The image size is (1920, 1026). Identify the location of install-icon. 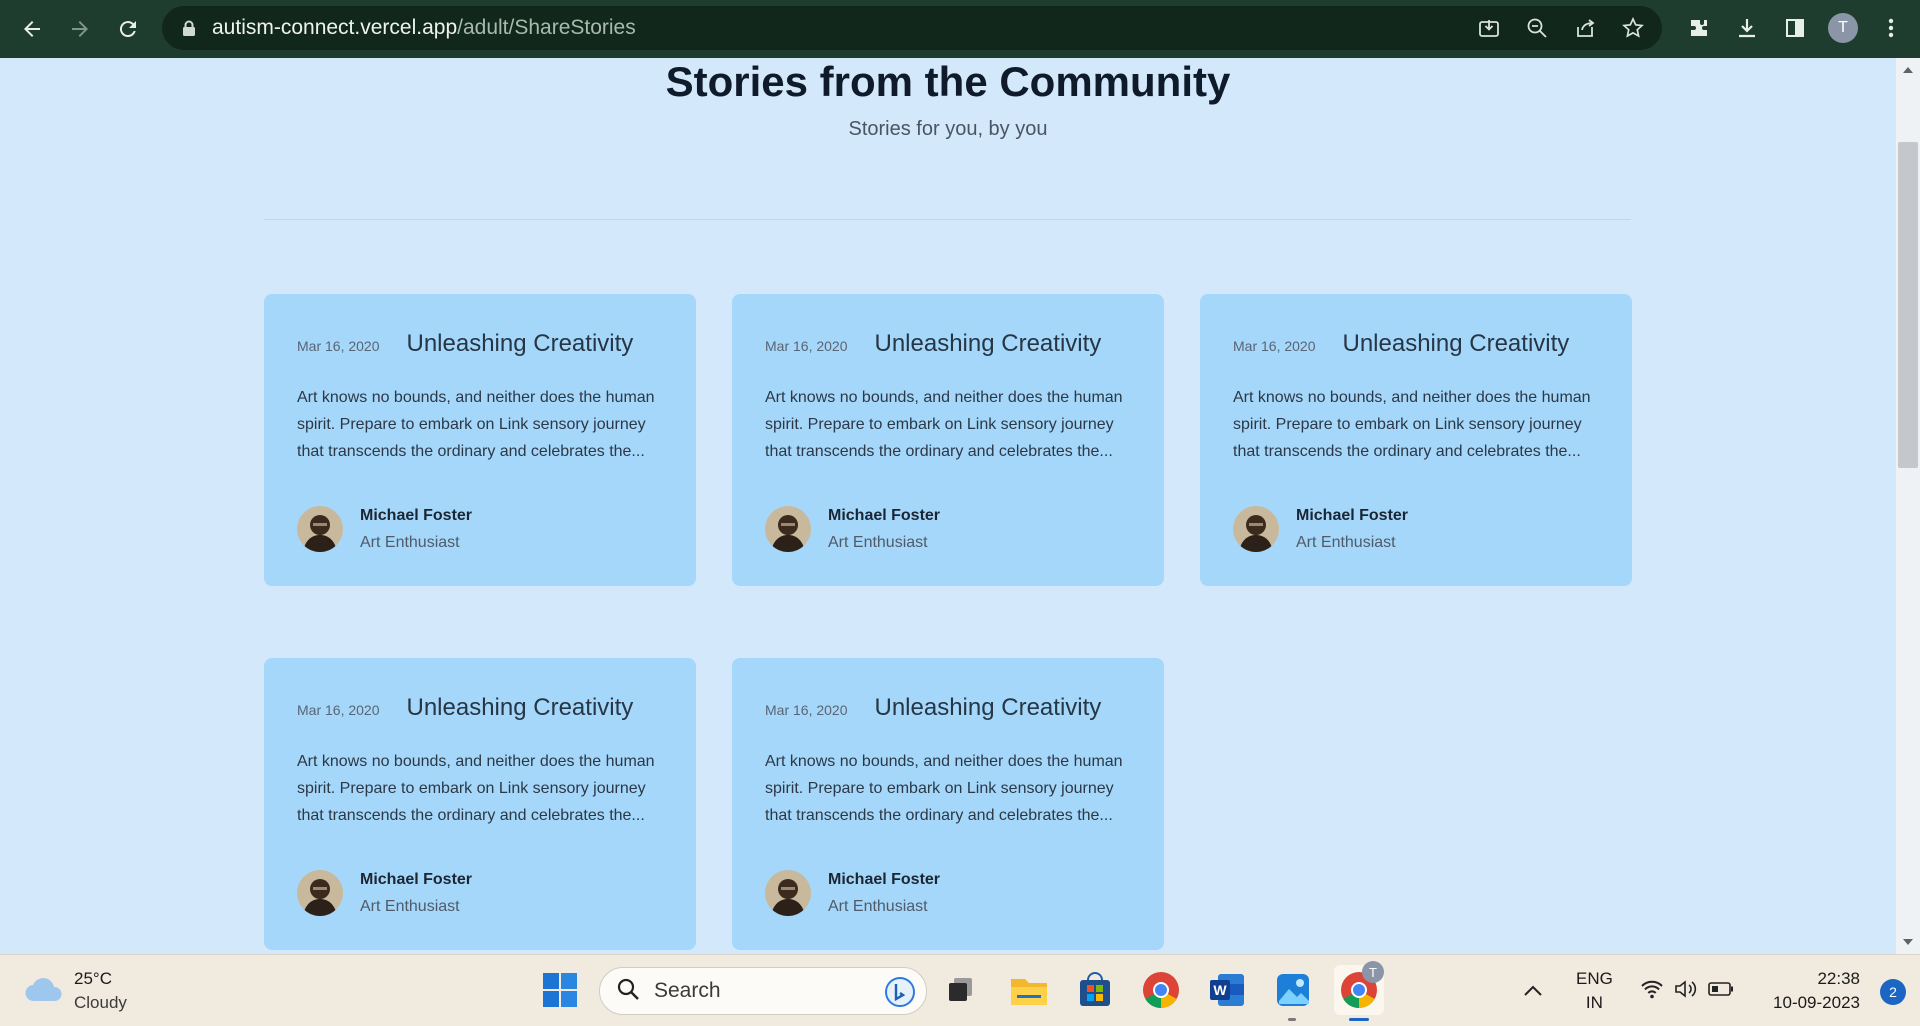
(1489, 28).